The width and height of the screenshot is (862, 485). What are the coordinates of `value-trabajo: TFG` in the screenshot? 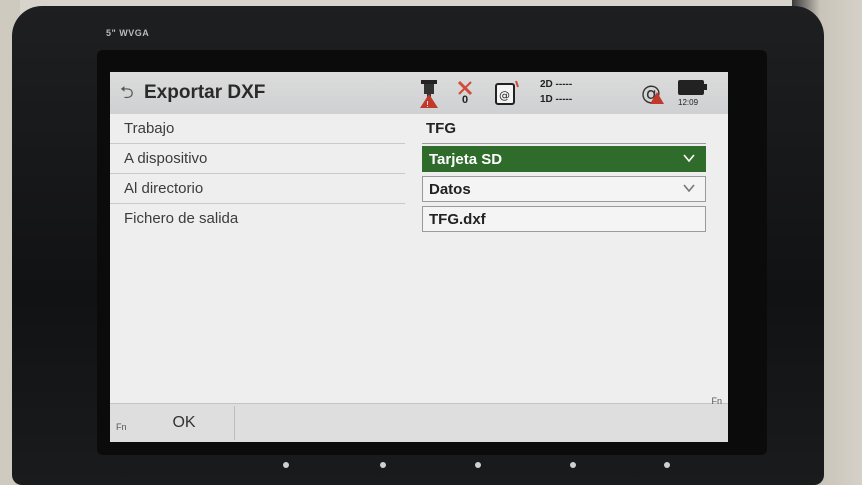 It's located at (441, 128).